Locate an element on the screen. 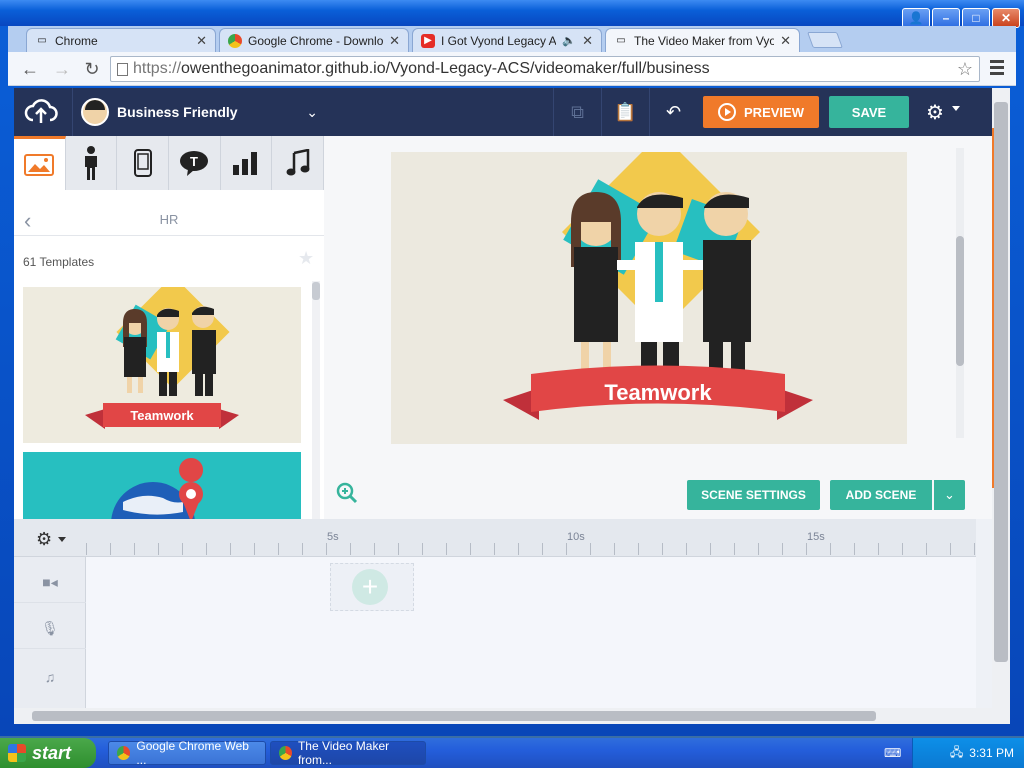  undo-icon: ↶ is located at coordinates (673, 112).